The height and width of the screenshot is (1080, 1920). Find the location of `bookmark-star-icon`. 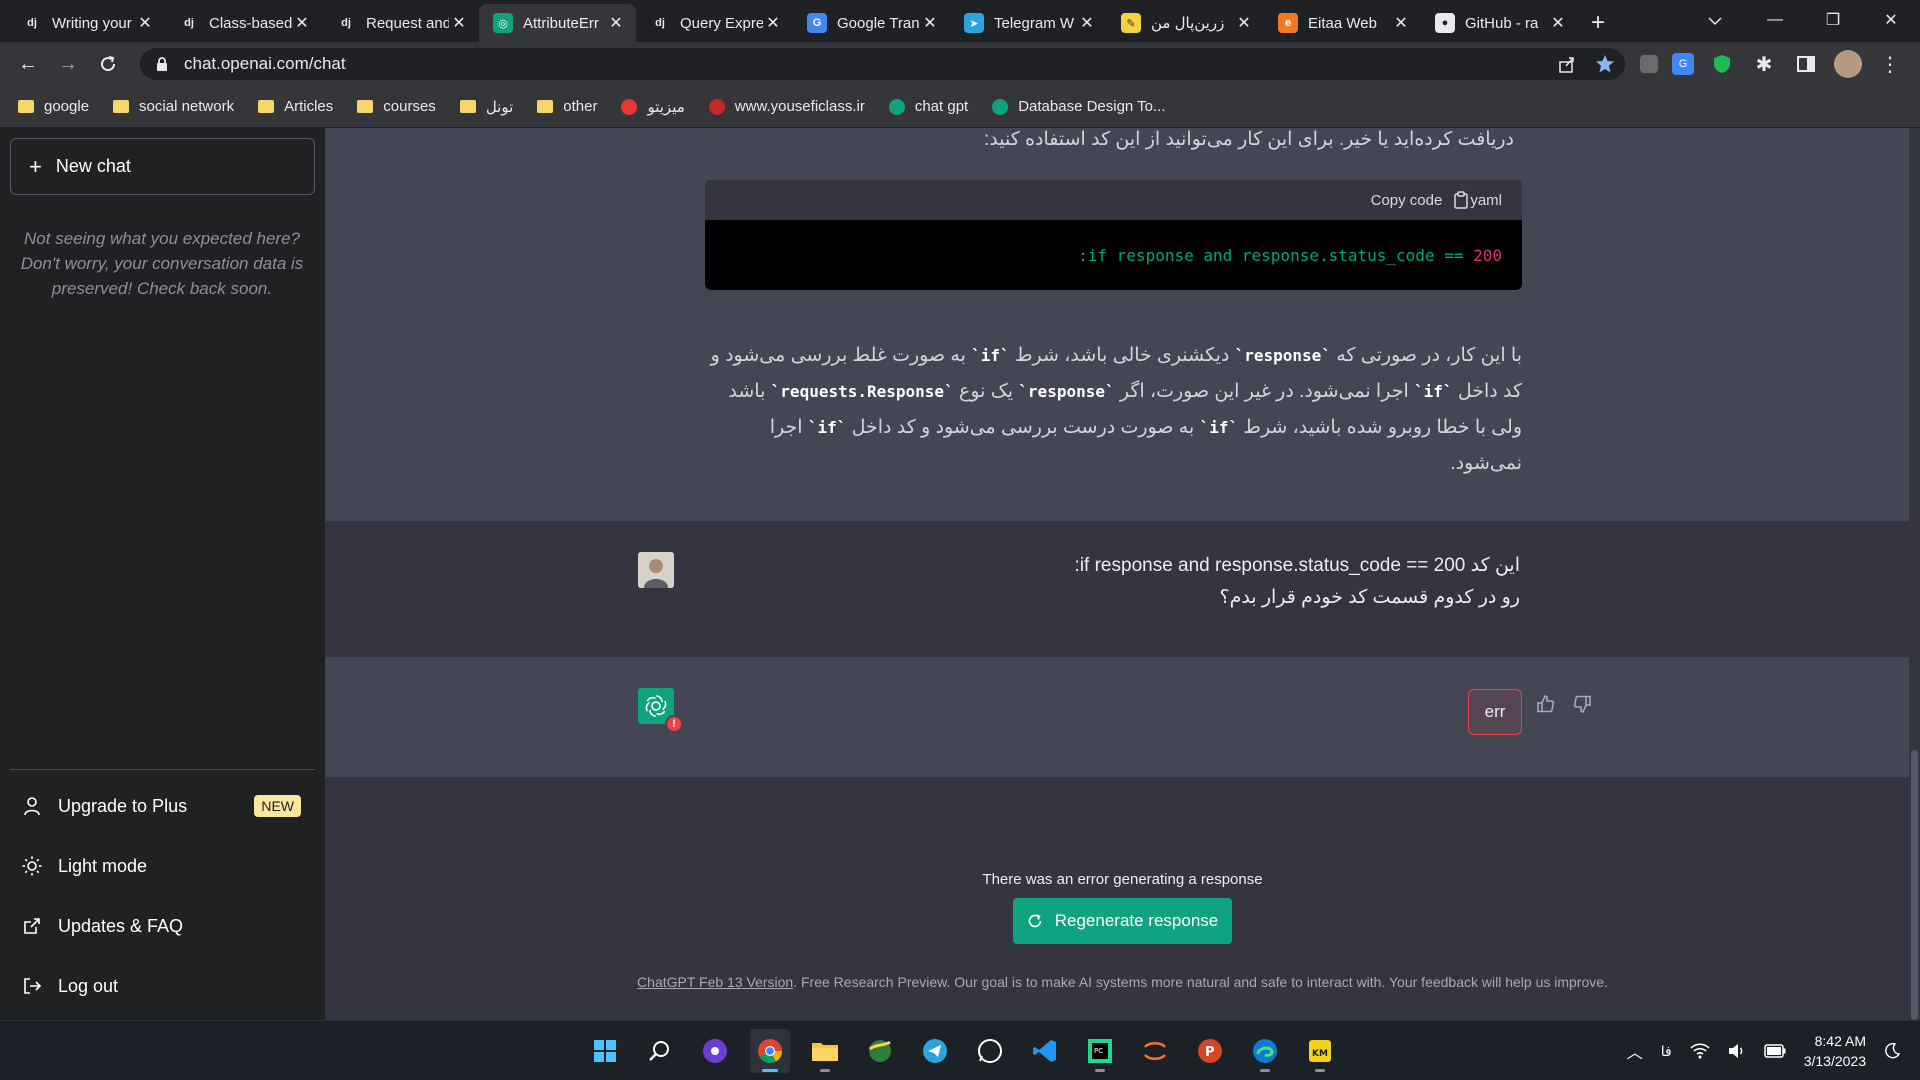

bookmark-star-icon is located at coordinates (1605, 64).